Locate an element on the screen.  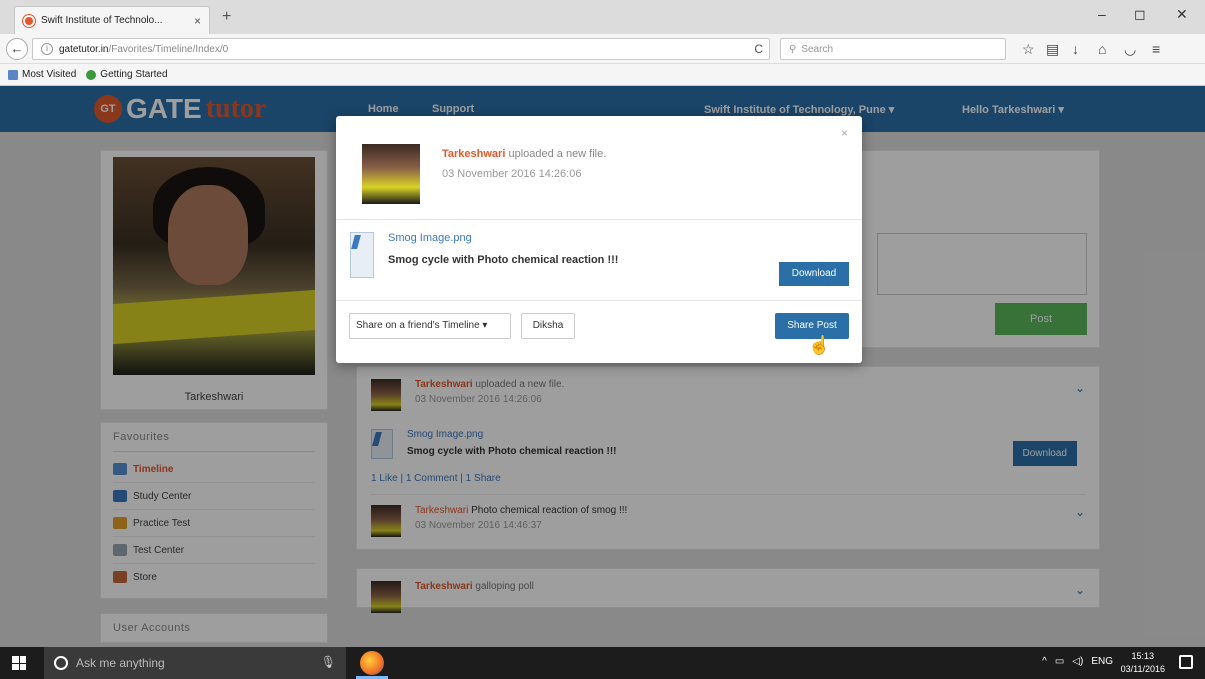
notifications-icon is located at coordinates (1186, 662).